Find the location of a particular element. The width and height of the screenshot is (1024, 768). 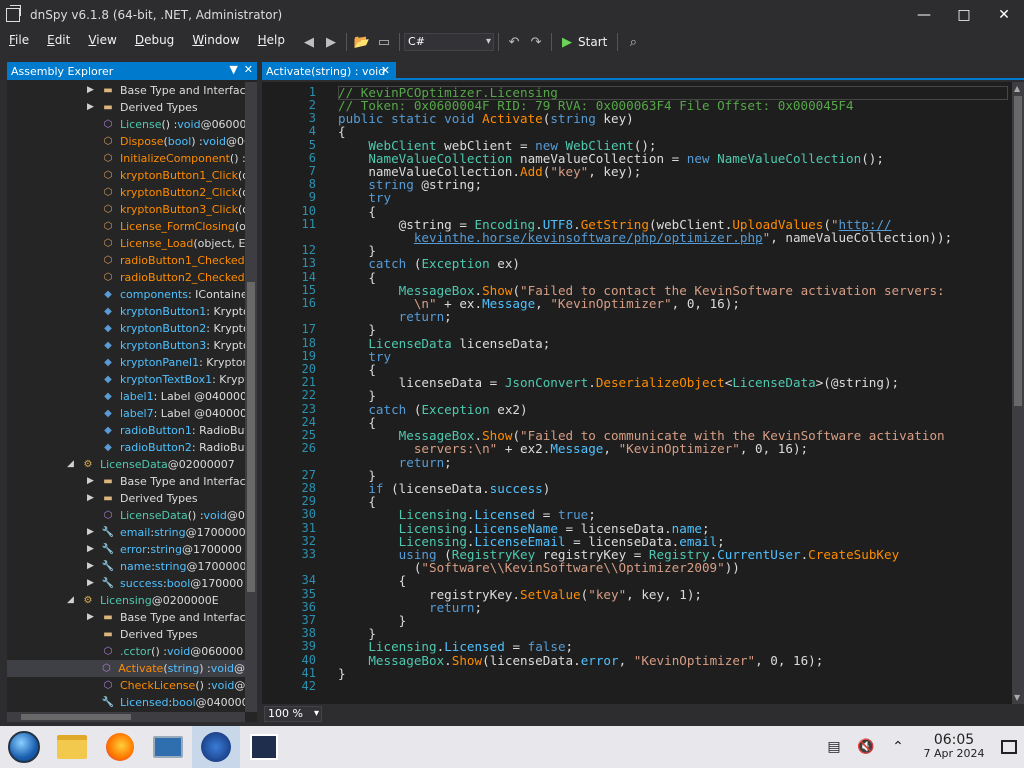

tree-item: ◆ kryptonTextBox1 : Krypt is located at coordinates (126, 379).